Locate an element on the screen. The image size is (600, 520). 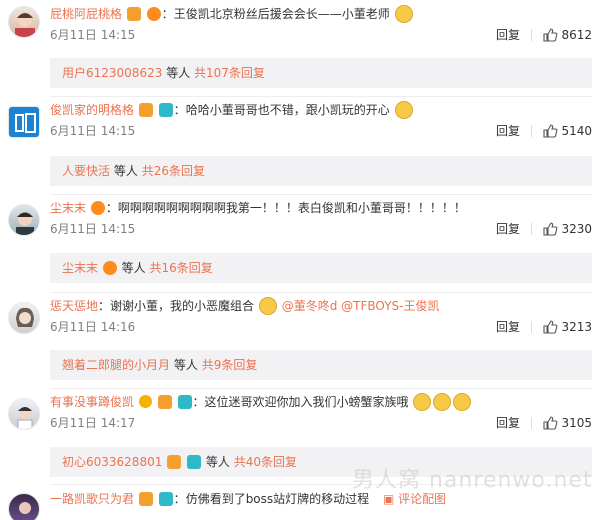
kiss-emoji-icon is located at coordinates (267, 305).